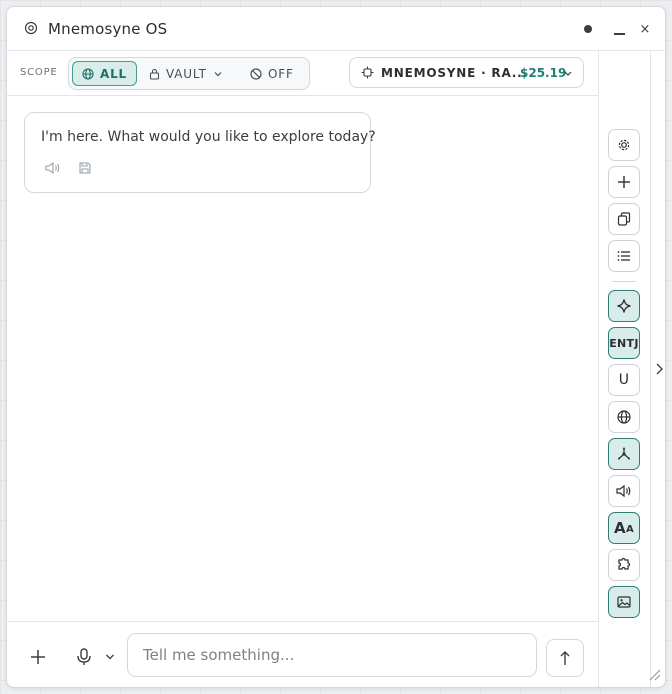 This screenshot has height=694, width=672. I want to click on microphone-button, so click(84, 657).